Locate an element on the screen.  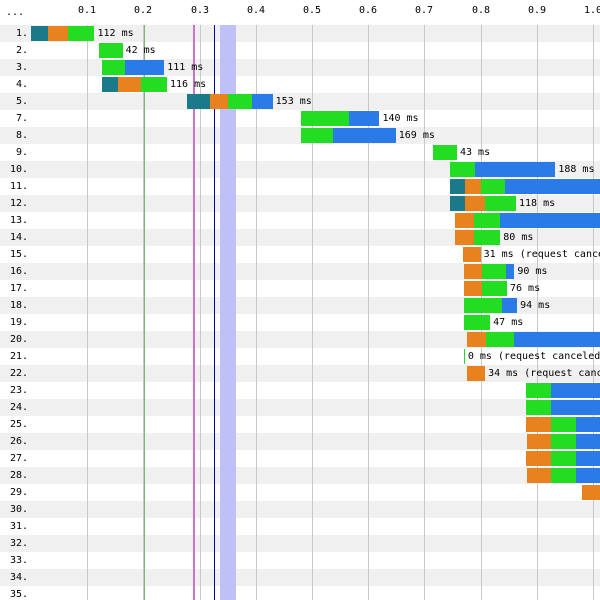
time-tick-label: 0.9 is located at coordinates (537, 10).